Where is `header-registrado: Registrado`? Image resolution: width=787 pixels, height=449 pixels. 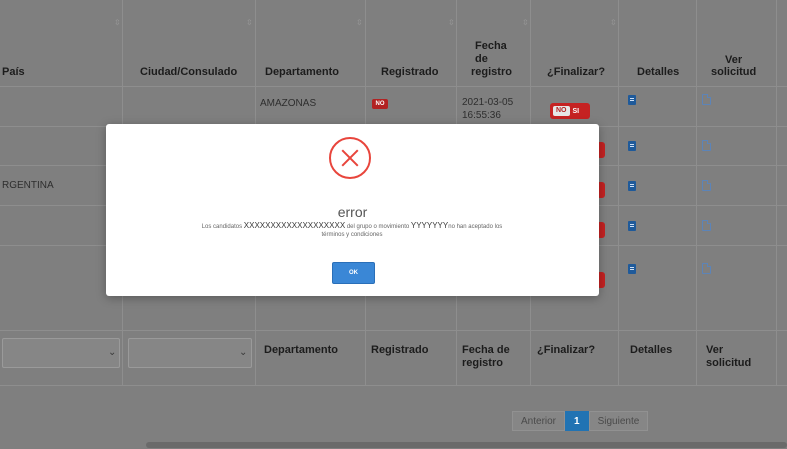
header-registrado: Registrado is located at coordinates (409, 72).